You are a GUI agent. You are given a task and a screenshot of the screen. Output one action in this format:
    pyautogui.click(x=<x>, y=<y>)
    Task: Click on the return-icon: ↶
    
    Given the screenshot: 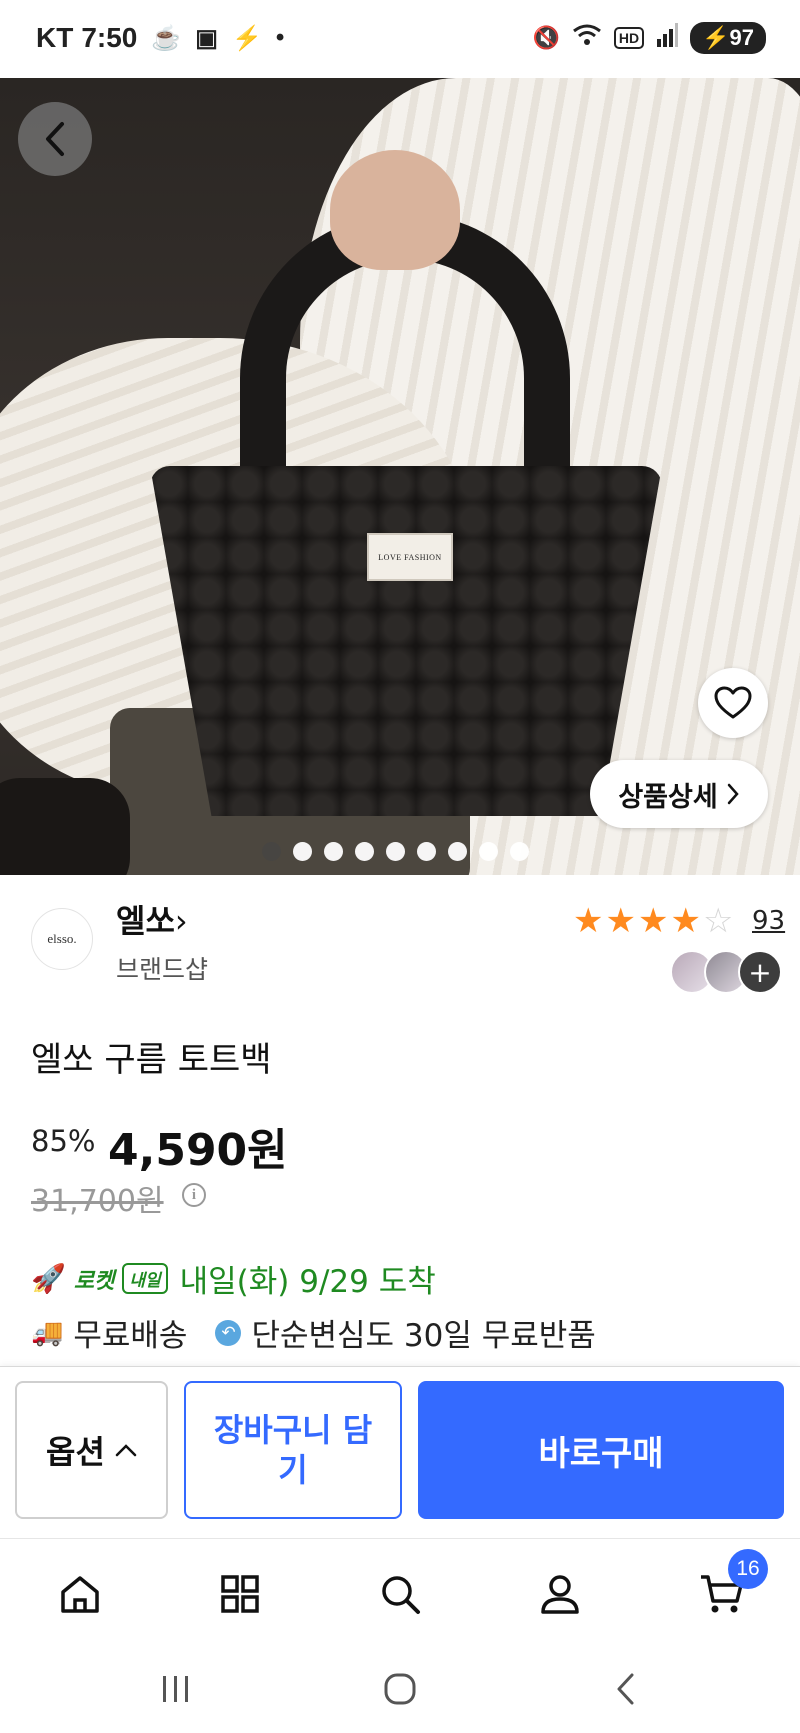 What is the action you would take?
    pyautogui.click(x=228, y=1332)
    